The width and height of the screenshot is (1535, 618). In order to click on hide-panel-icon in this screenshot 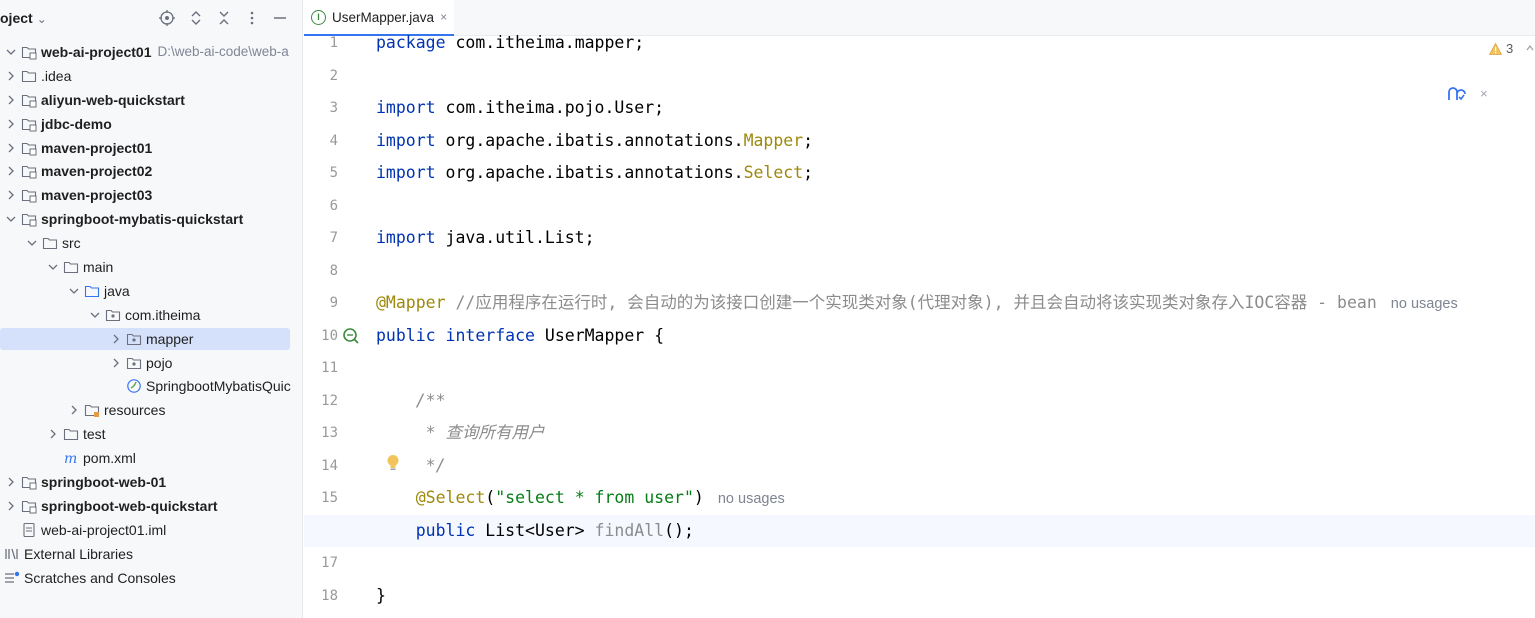, I will do `click(280, 18)`.